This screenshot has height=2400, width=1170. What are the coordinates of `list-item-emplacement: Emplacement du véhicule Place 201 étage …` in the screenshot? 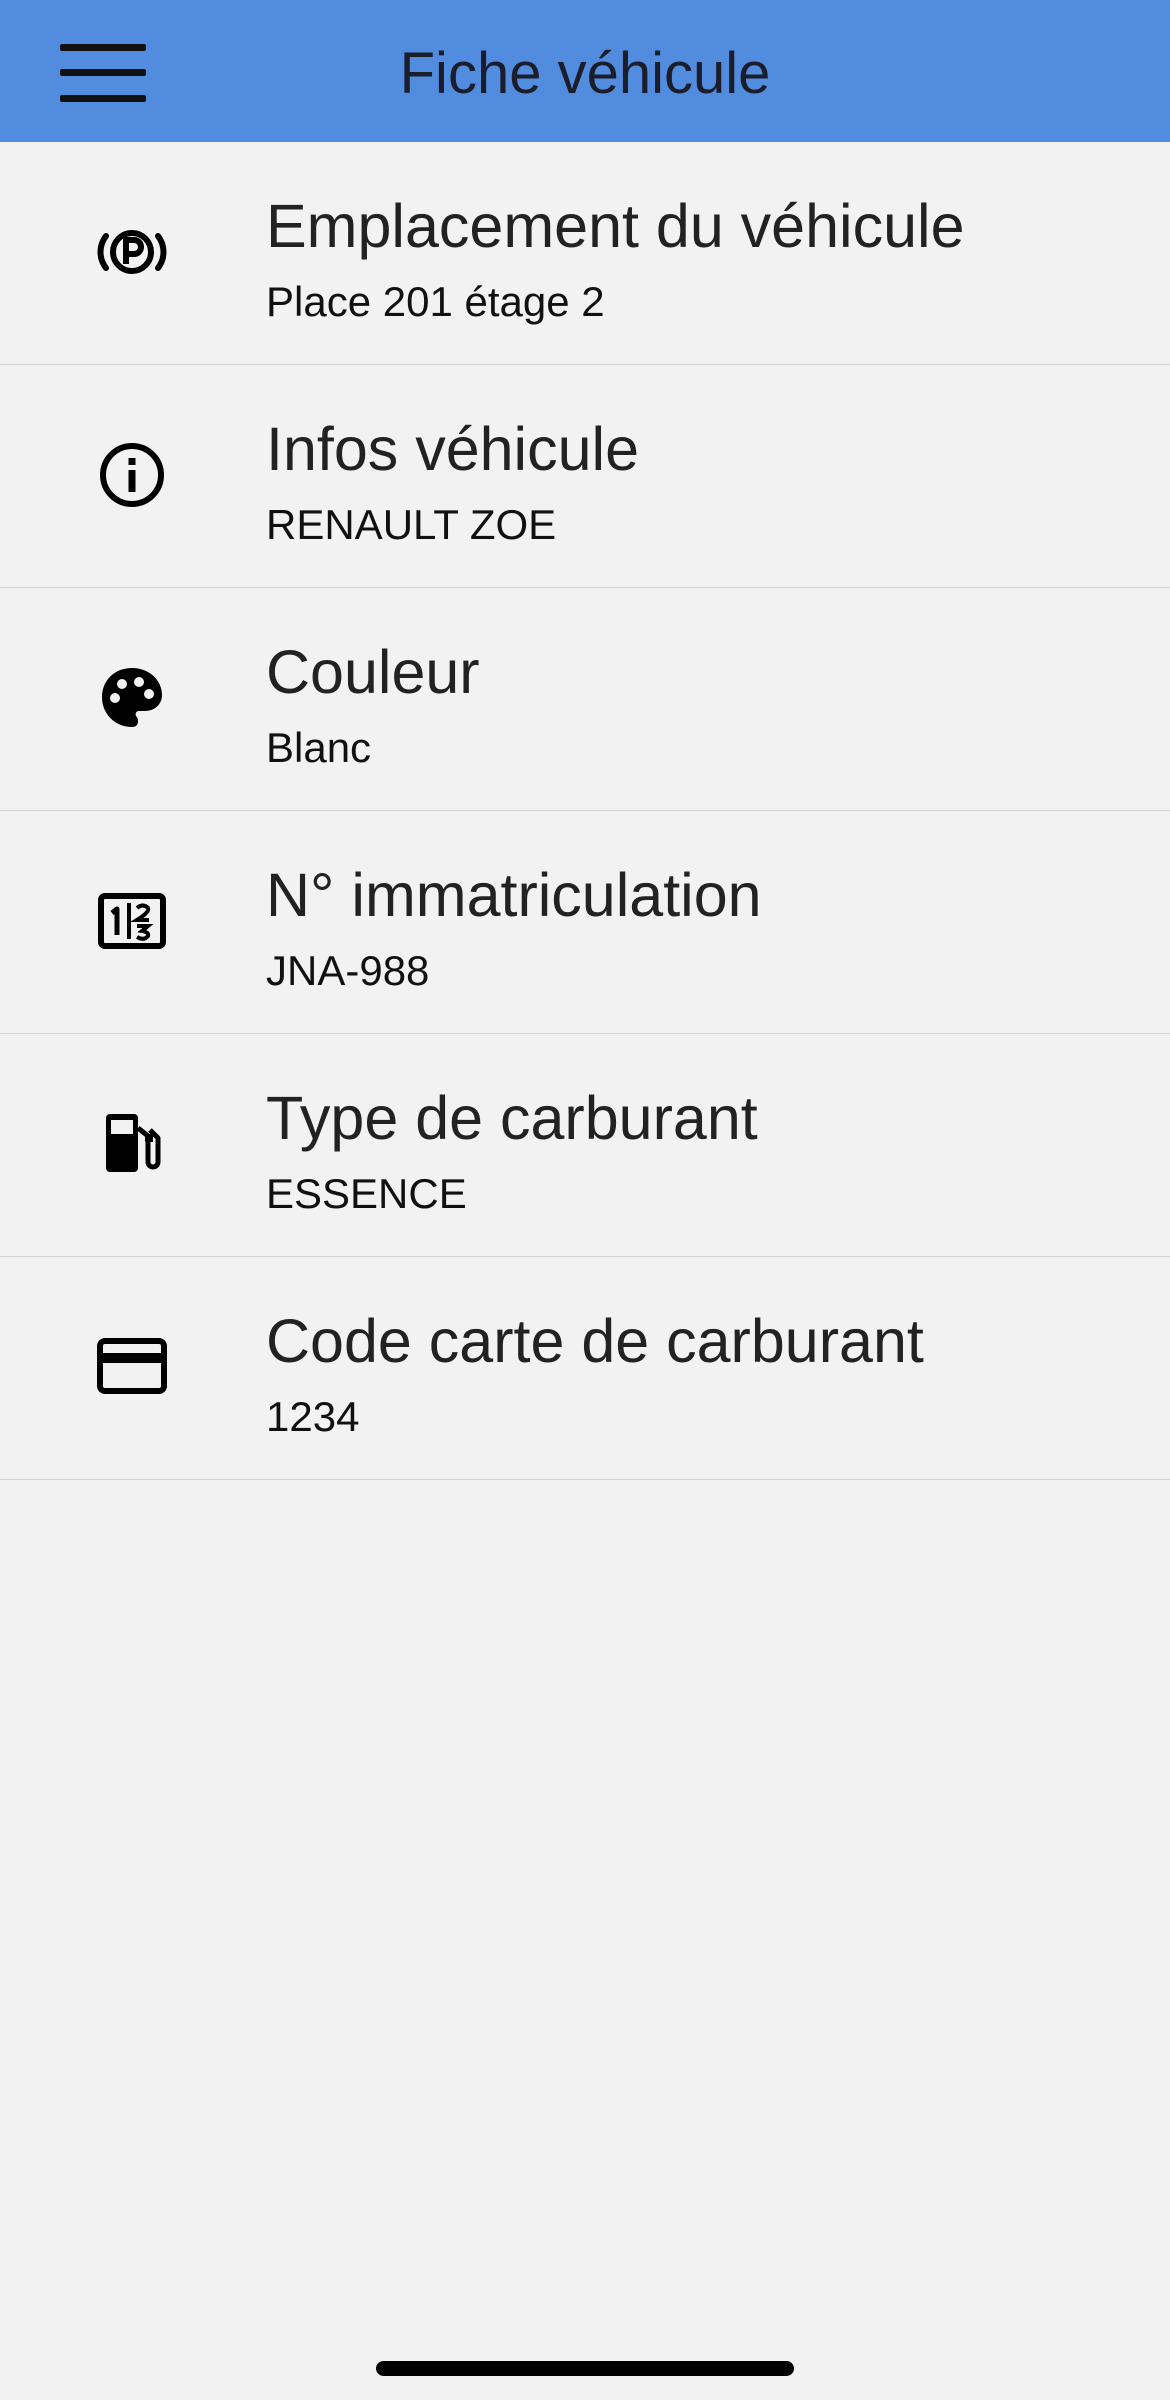 It's located at (585, 253).